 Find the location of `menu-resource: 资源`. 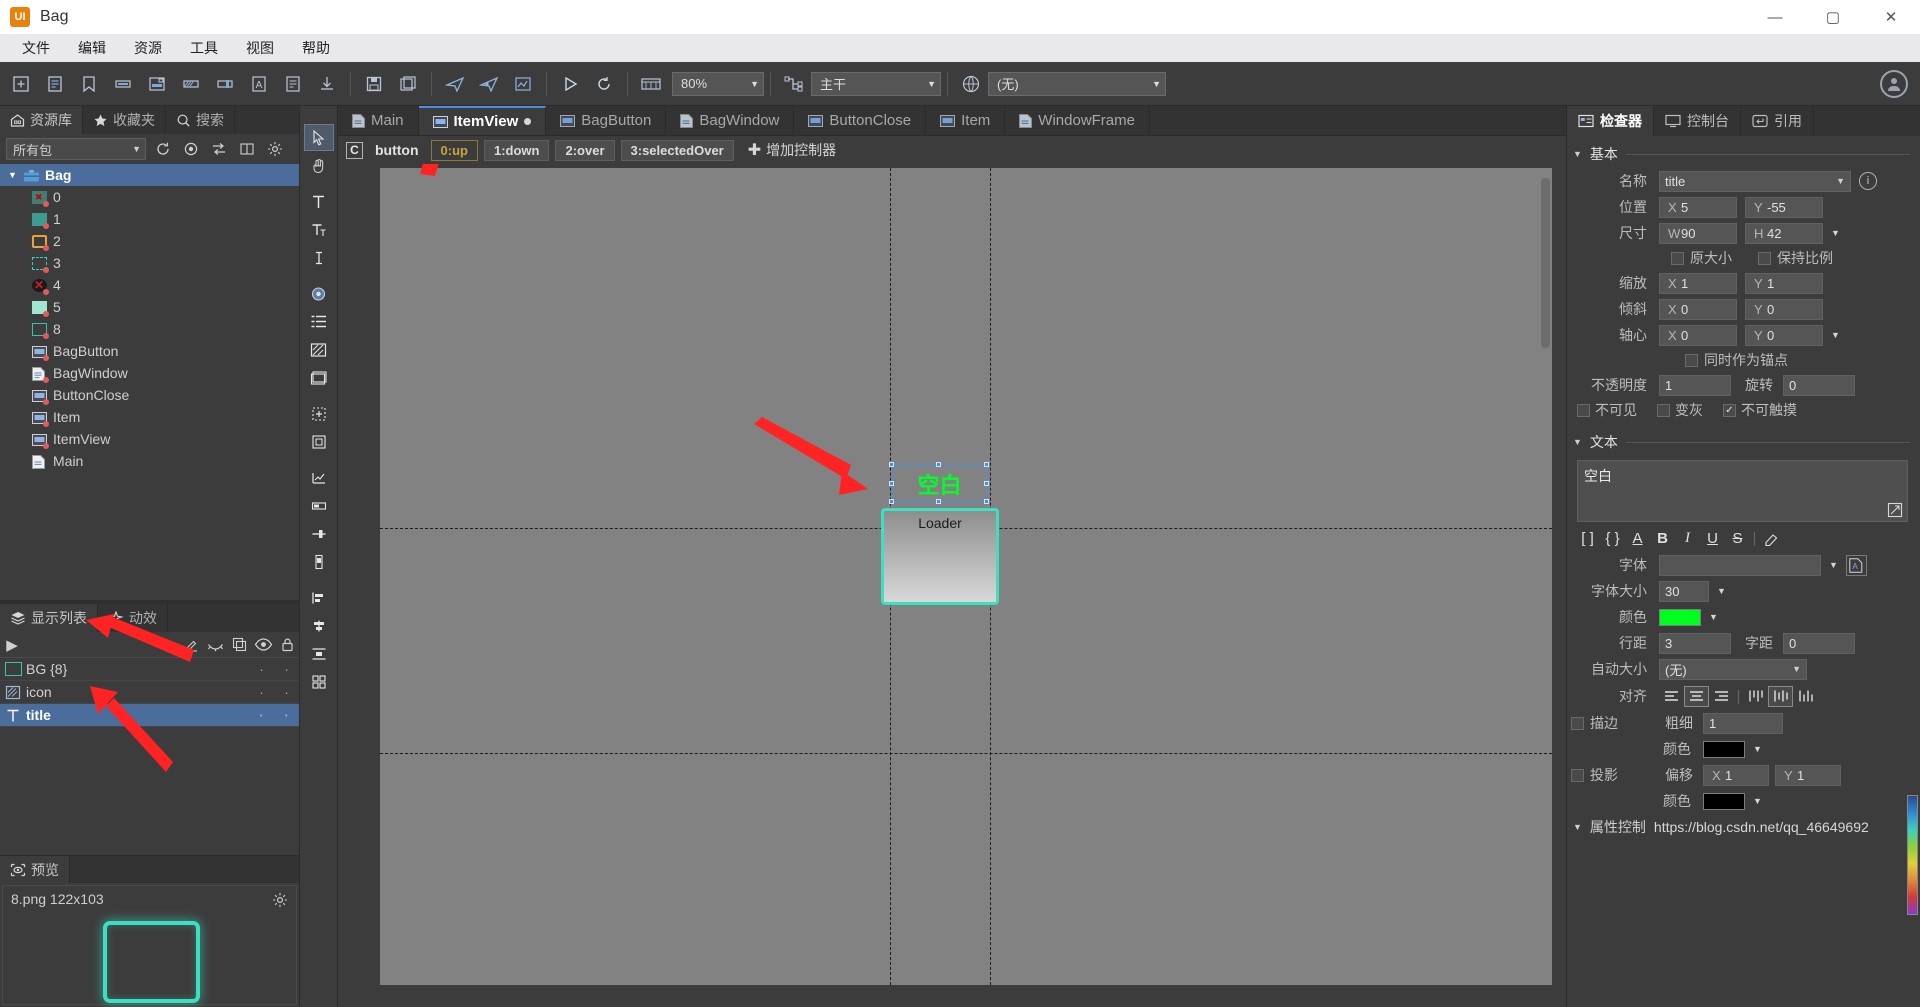

menu-resource: 资源 is located at coordinates (148, 48).